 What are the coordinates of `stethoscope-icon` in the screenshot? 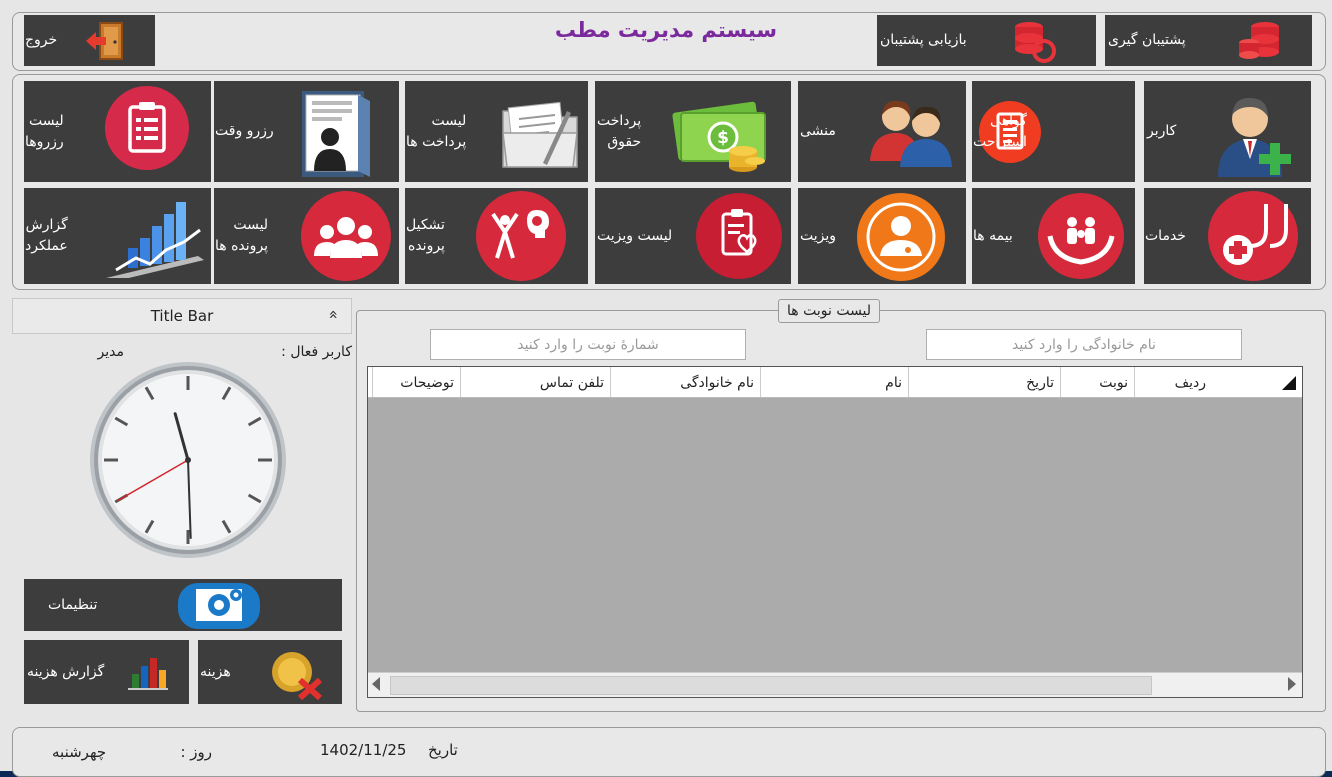 It's located at (1253, 236).